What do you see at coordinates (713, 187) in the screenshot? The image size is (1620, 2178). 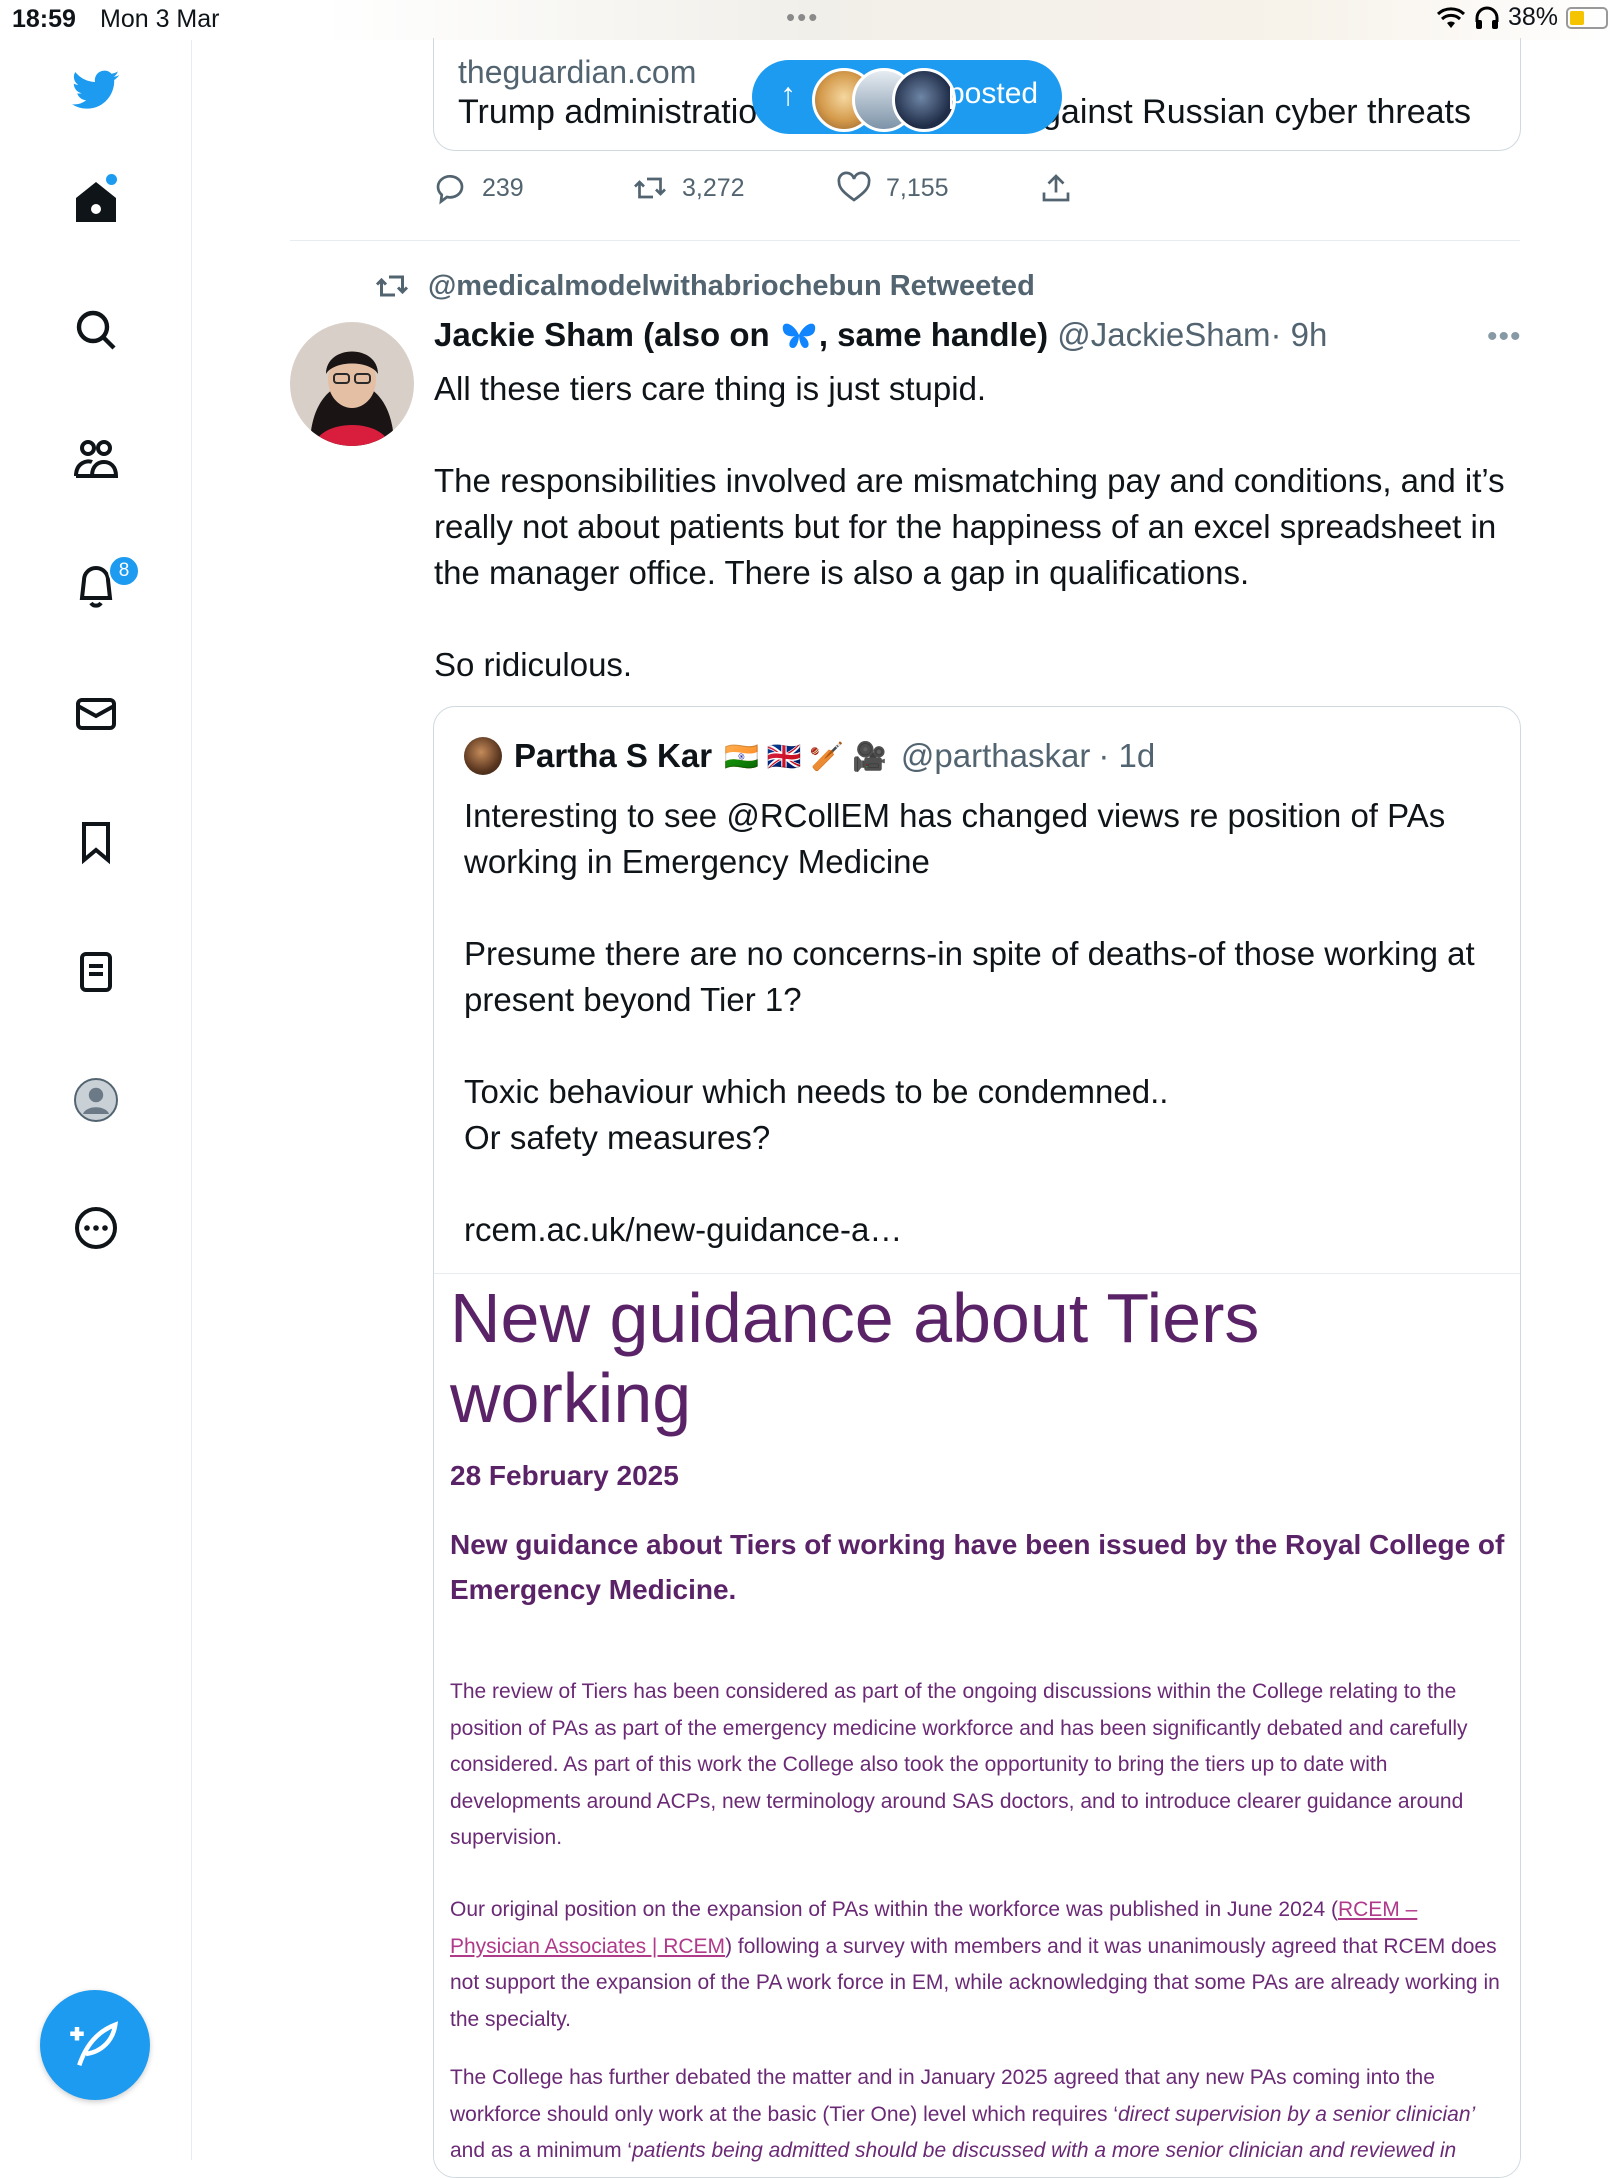 I see `retweet-count: 3,272` at bounding box center [713, 187].